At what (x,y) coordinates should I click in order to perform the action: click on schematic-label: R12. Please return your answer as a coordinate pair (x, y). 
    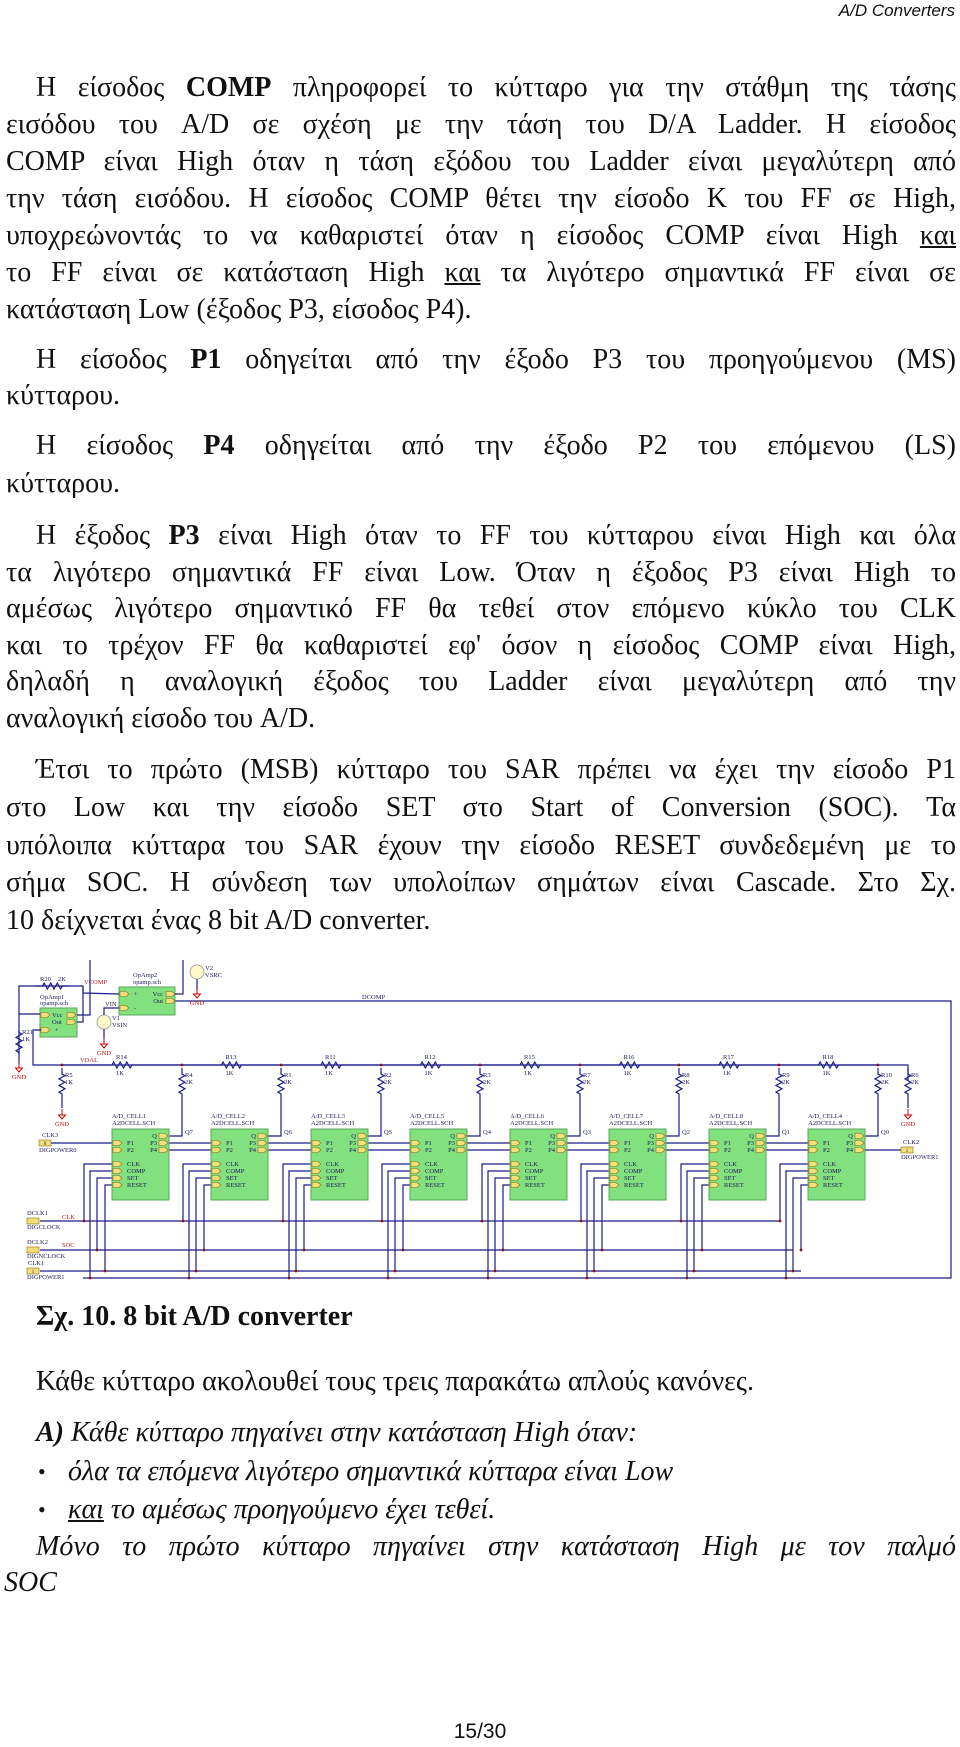
    Looking at the image, I should click on (430, 1057).